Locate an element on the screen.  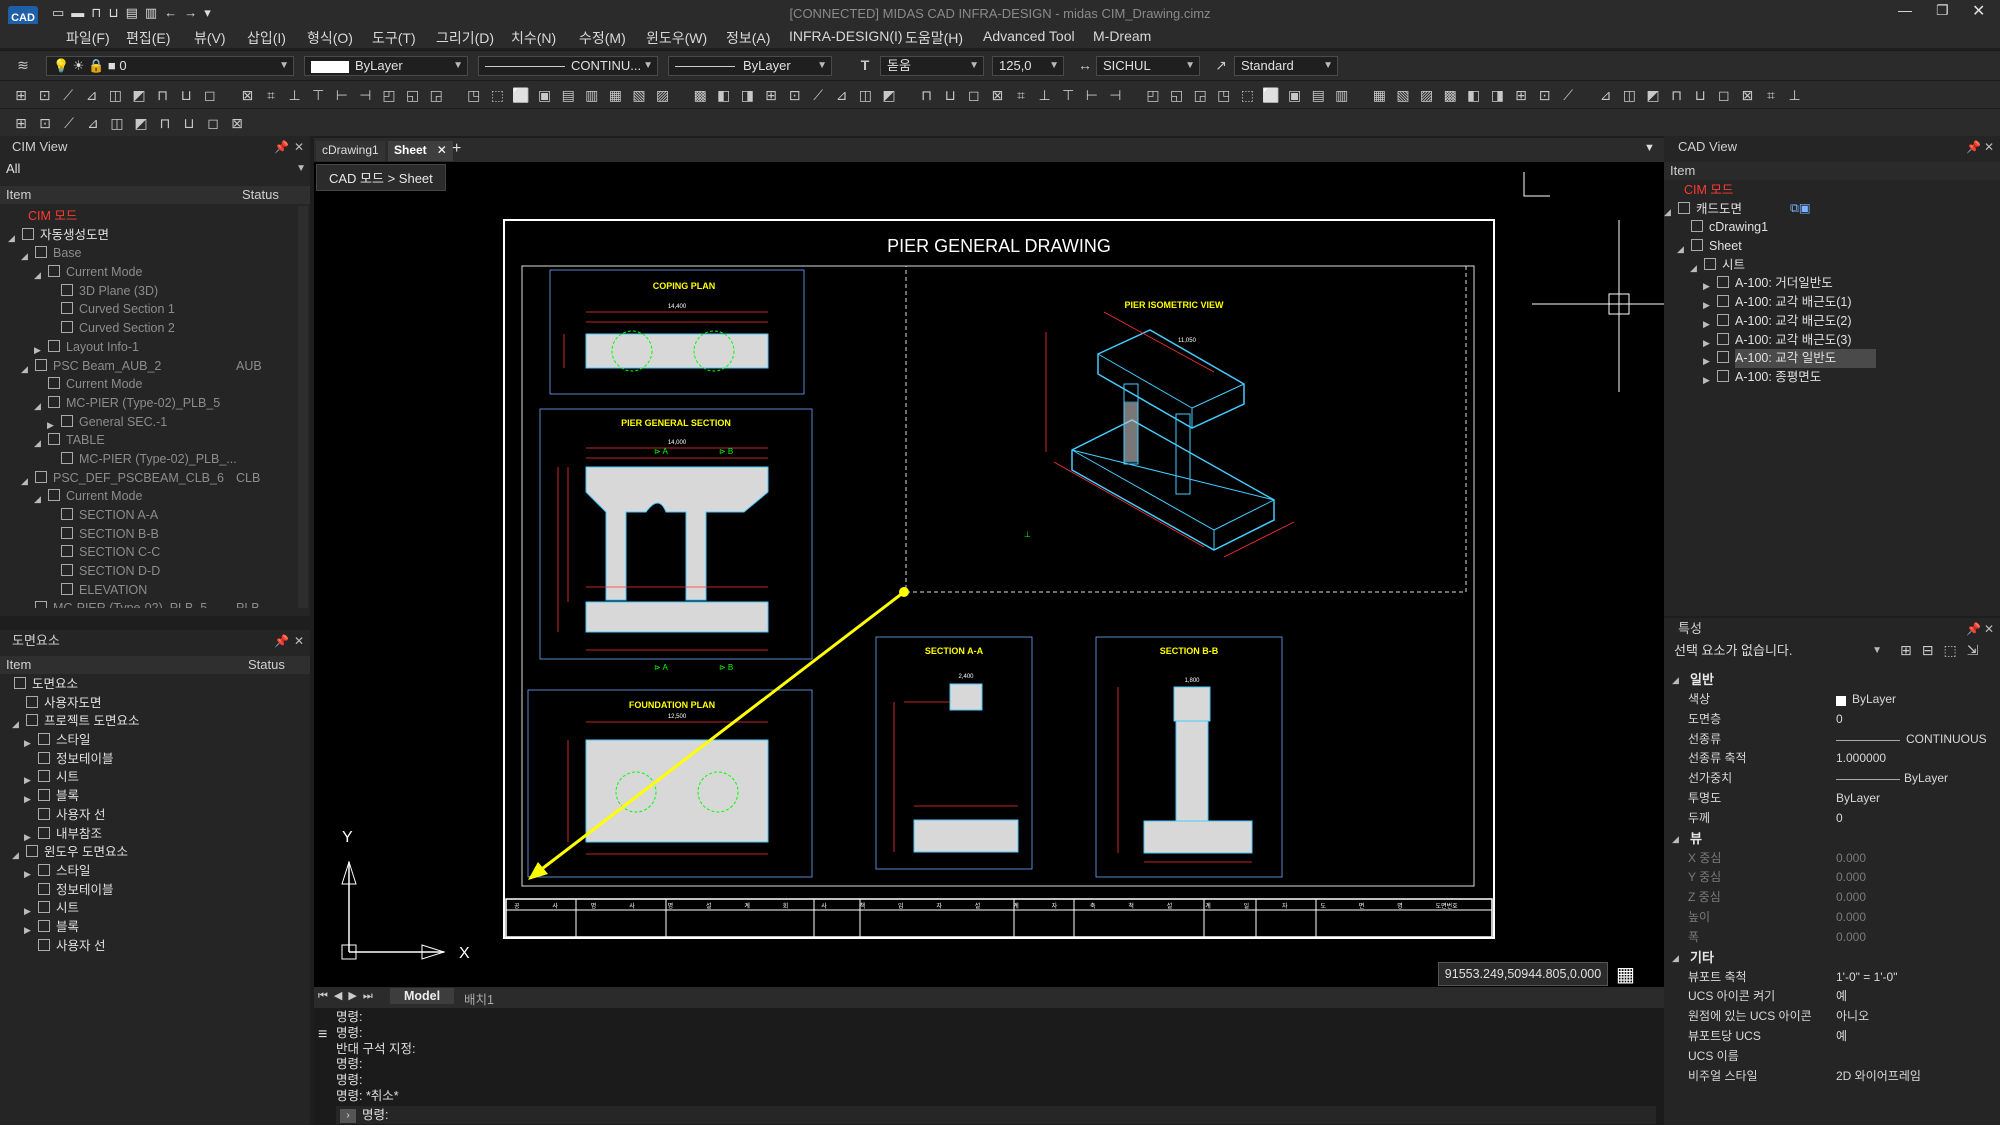
menu-item: 그리기(D) is located at coordinates (465, 38).